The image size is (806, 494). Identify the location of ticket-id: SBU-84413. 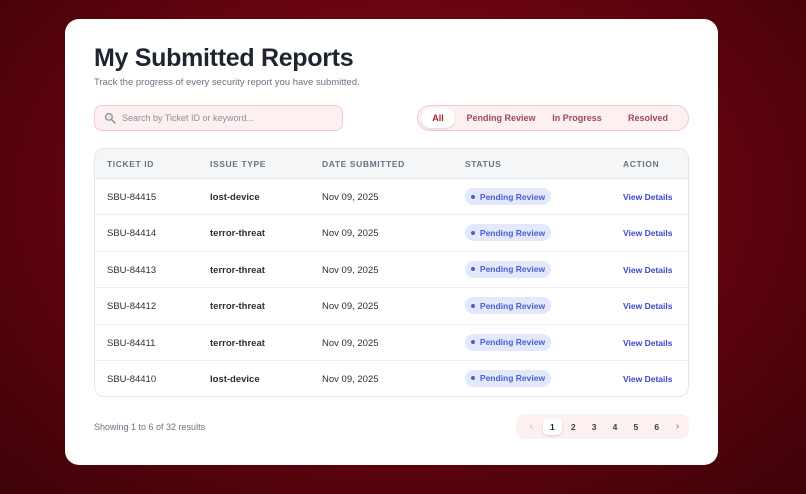
(132, 270).